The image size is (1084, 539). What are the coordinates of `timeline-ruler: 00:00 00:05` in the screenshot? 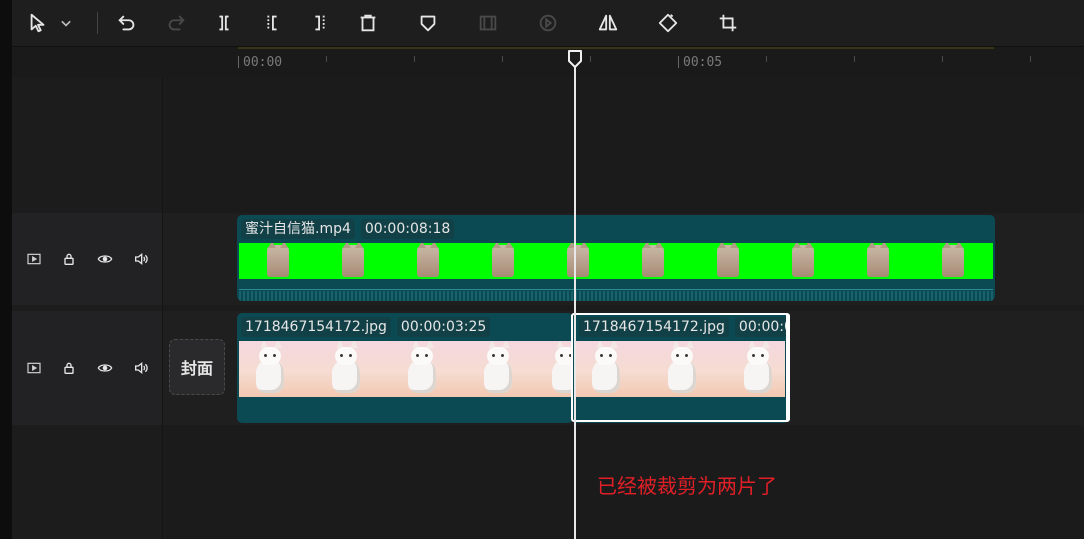 It's located at (548, 62).